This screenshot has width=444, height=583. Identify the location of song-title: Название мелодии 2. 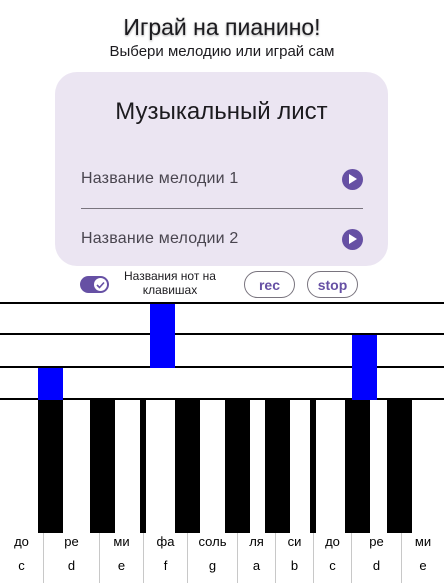
(160, 238).